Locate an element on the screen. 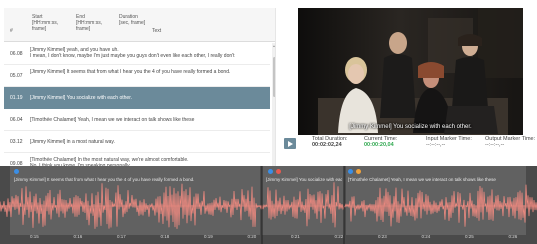 The height and width of the screenshot is (244, 537). time-tick-label: 0:15 is located at coordinates (34, 236).